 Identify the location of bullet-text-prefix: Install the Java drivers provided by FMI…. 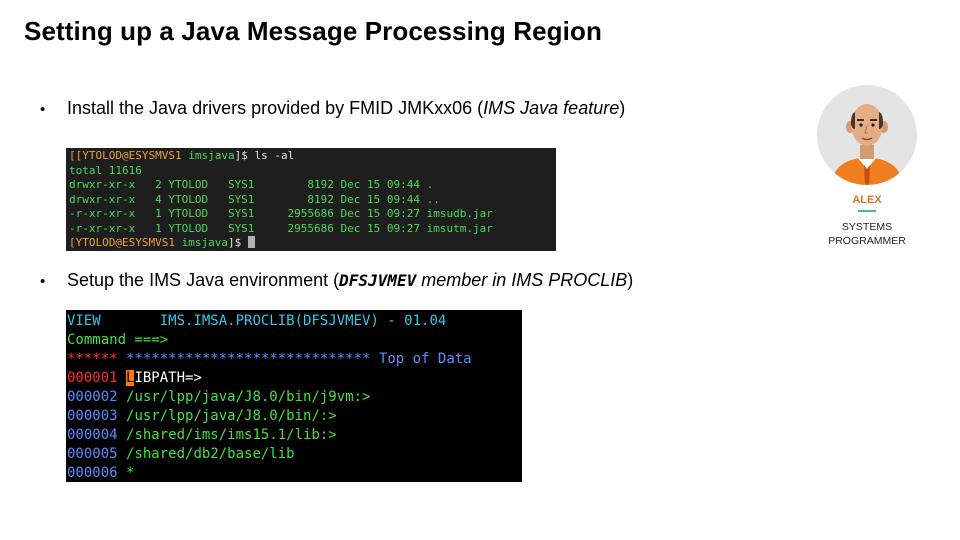
(275, 108).